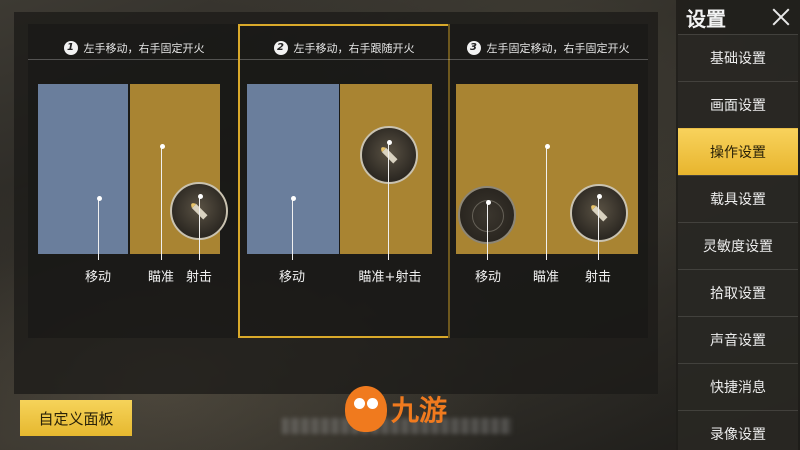  I want to click on bullet-icon, so click(599, 213).